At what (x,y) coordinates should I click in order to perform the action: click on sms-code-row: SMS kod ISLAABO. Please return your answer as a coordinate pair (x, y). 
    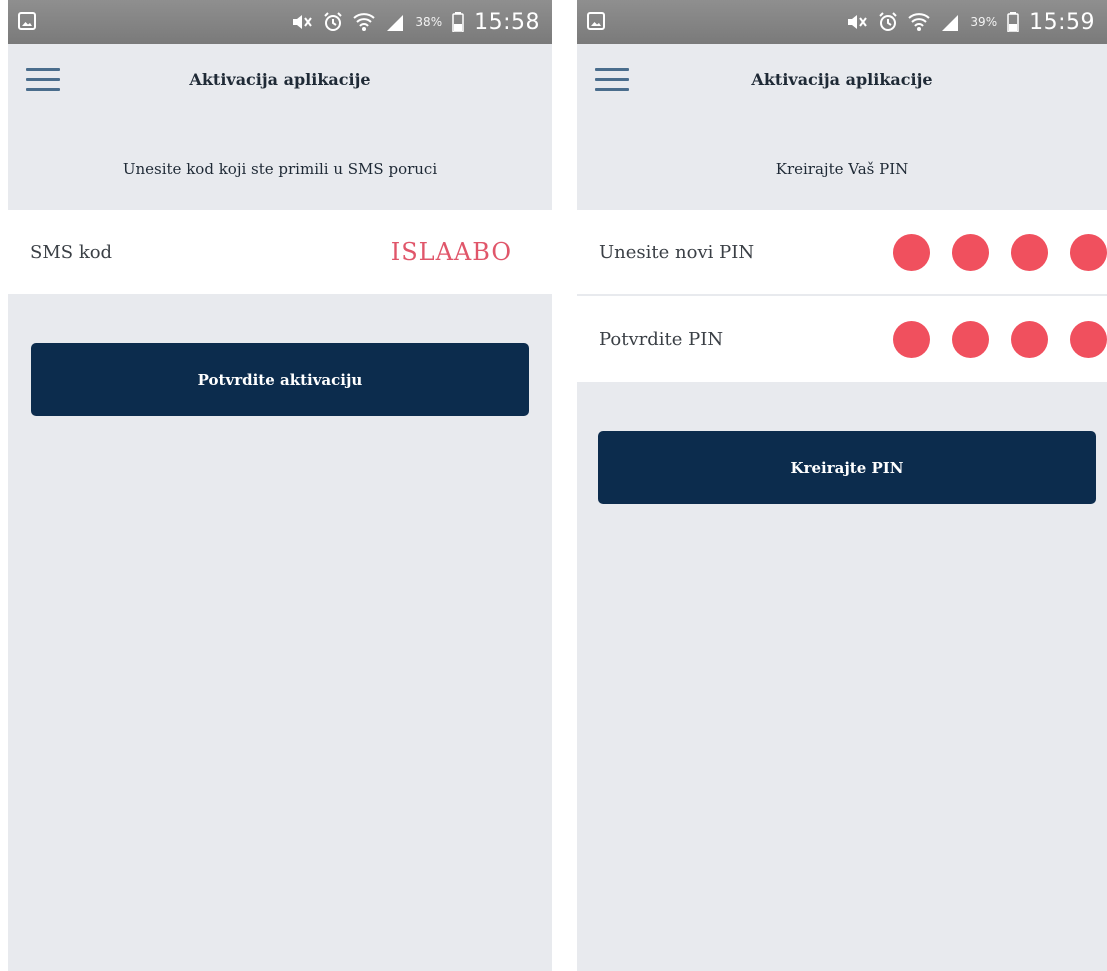
    Looking at the image, I should click on (280, 252).